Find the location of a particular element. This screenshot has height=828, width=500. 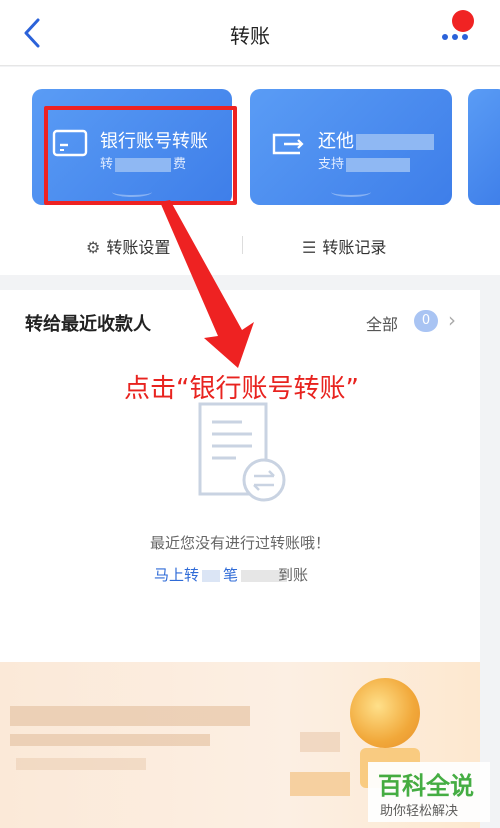

view-all-link: 全部 is located at coordinates (382, 323).